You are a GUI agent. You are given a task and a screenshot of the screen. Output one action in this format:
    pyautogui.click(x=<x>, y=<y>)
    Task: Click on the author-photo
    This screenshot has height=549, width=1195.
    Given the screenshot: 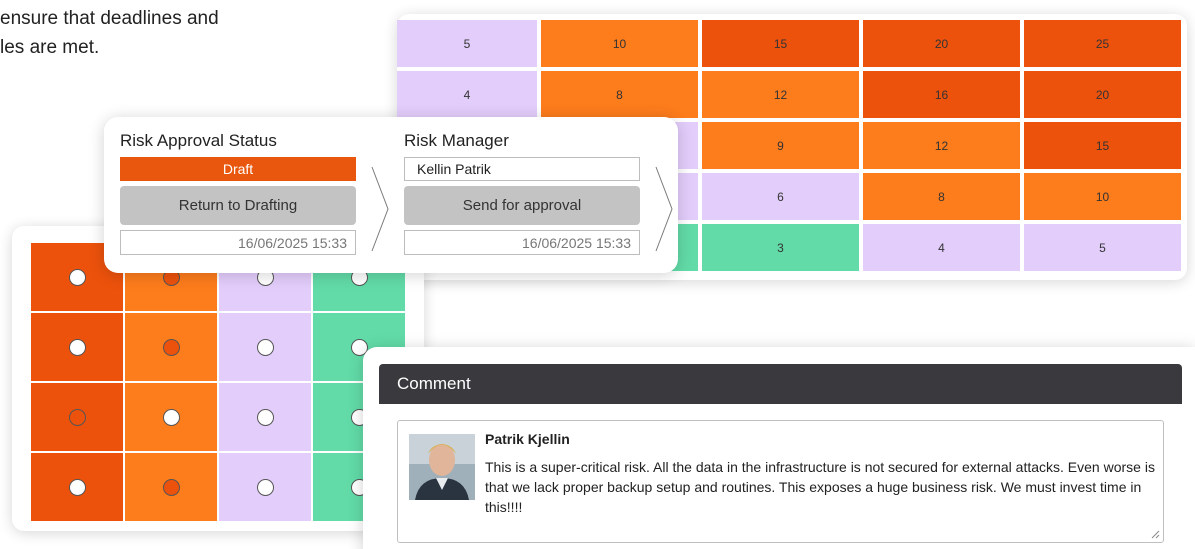 What is the action you would take?
    pyautogui.click(x=442, y=467)
    